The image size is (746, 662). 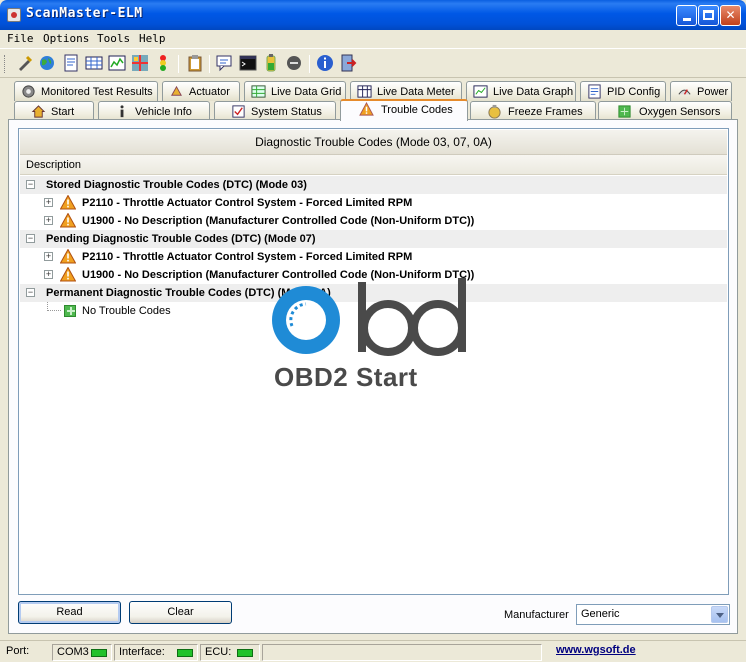 What do you see at coordinates (230, 652) in the screenshot?
I see `ecu-field: ECU:` at bounding box center [230, 652].